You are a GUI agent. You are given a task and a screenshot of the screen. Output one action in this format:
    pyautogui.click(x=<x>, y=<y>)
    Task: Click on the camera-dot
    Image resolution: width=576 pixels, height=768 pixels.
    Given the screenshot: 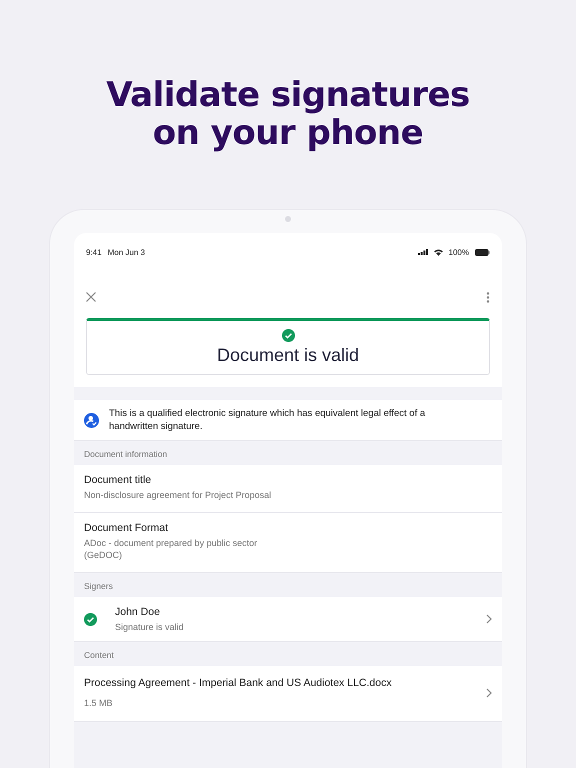 What is the action you would take?
    pyautogui.click(x=288, y=219)
    